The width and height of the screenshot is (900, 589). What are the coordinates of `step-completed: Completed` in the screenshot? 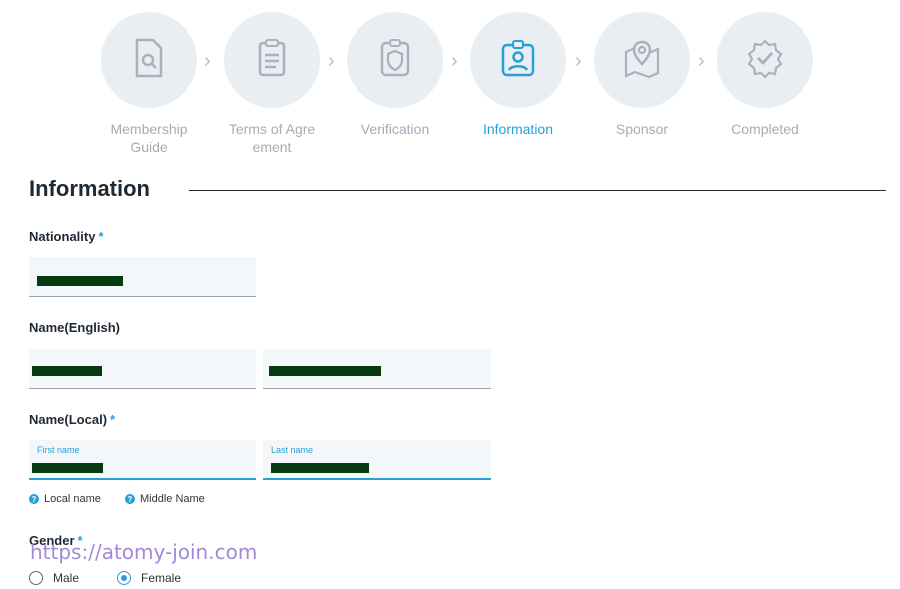 It's located at (765, 75).